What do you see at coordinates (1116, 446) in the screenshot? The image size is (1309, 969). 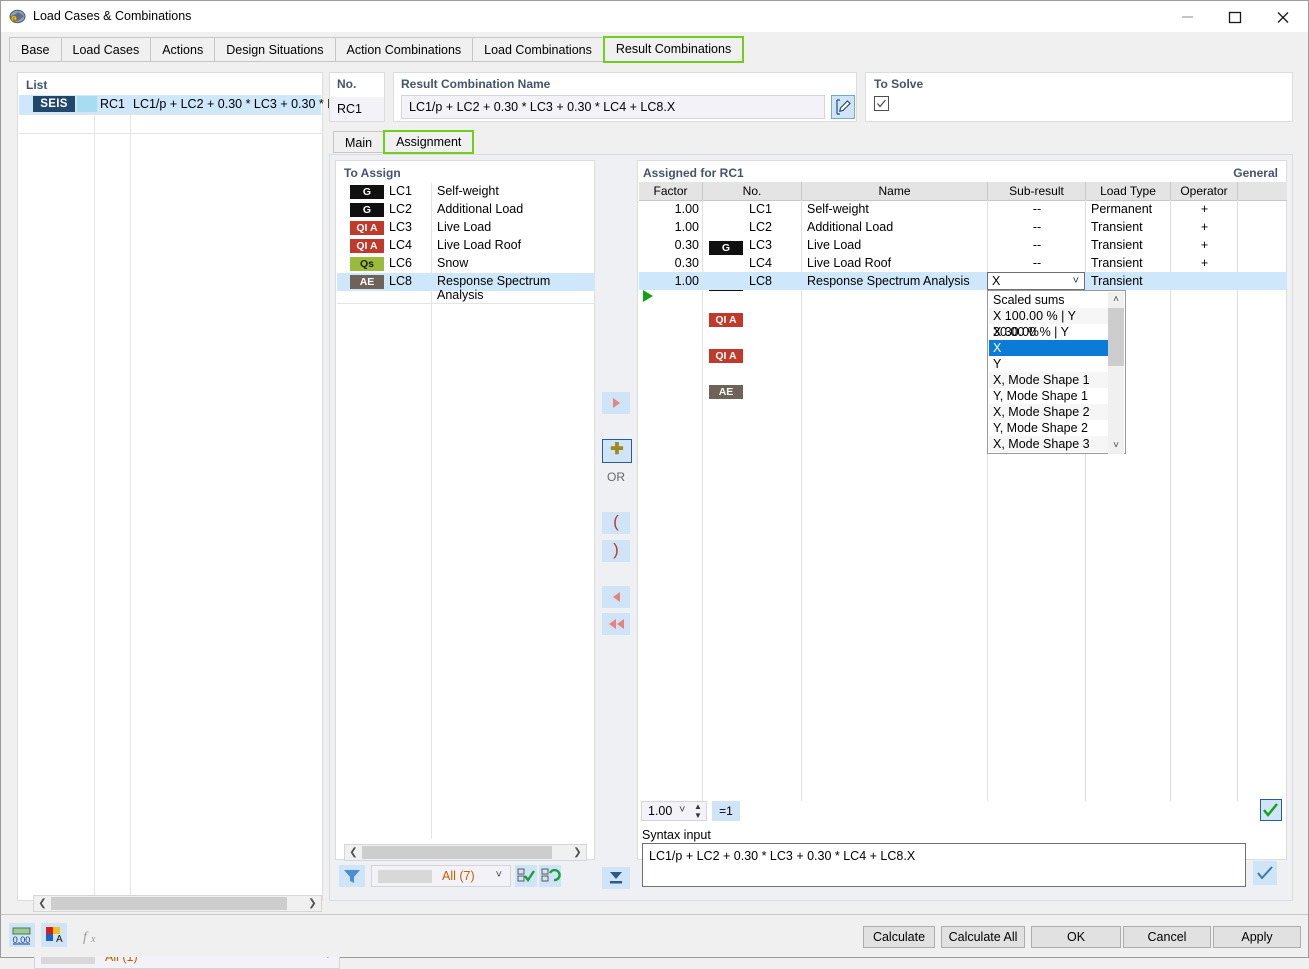 I see `scroll-down-icon: ˅` at bounding box center [1116, 446].